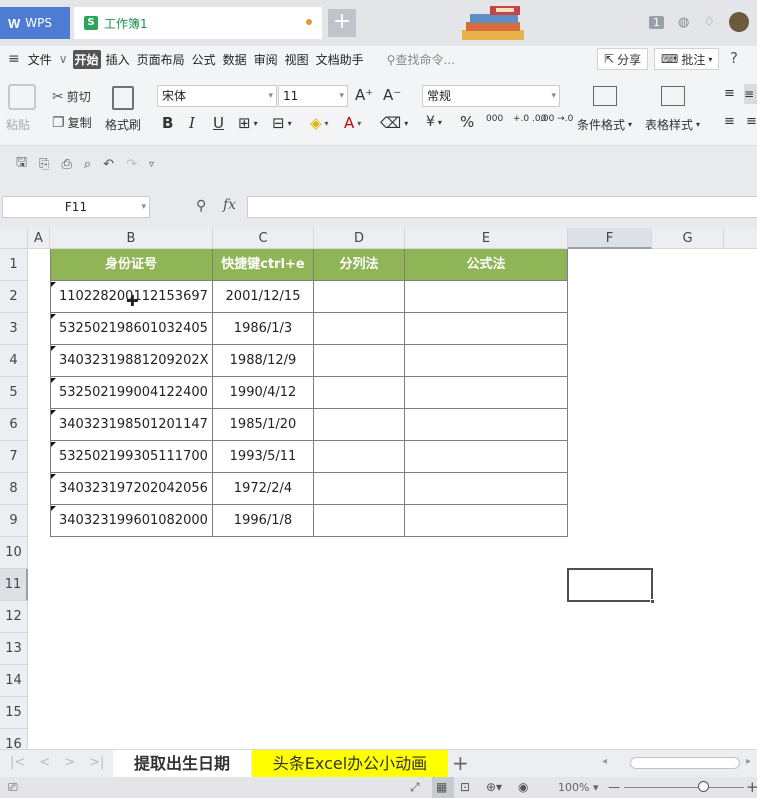 The width and height of the screenshot is (757, 798). Describe the element at coordinates (460, 763) in the screenshot. I see `add-sheet-button: +` at that location.